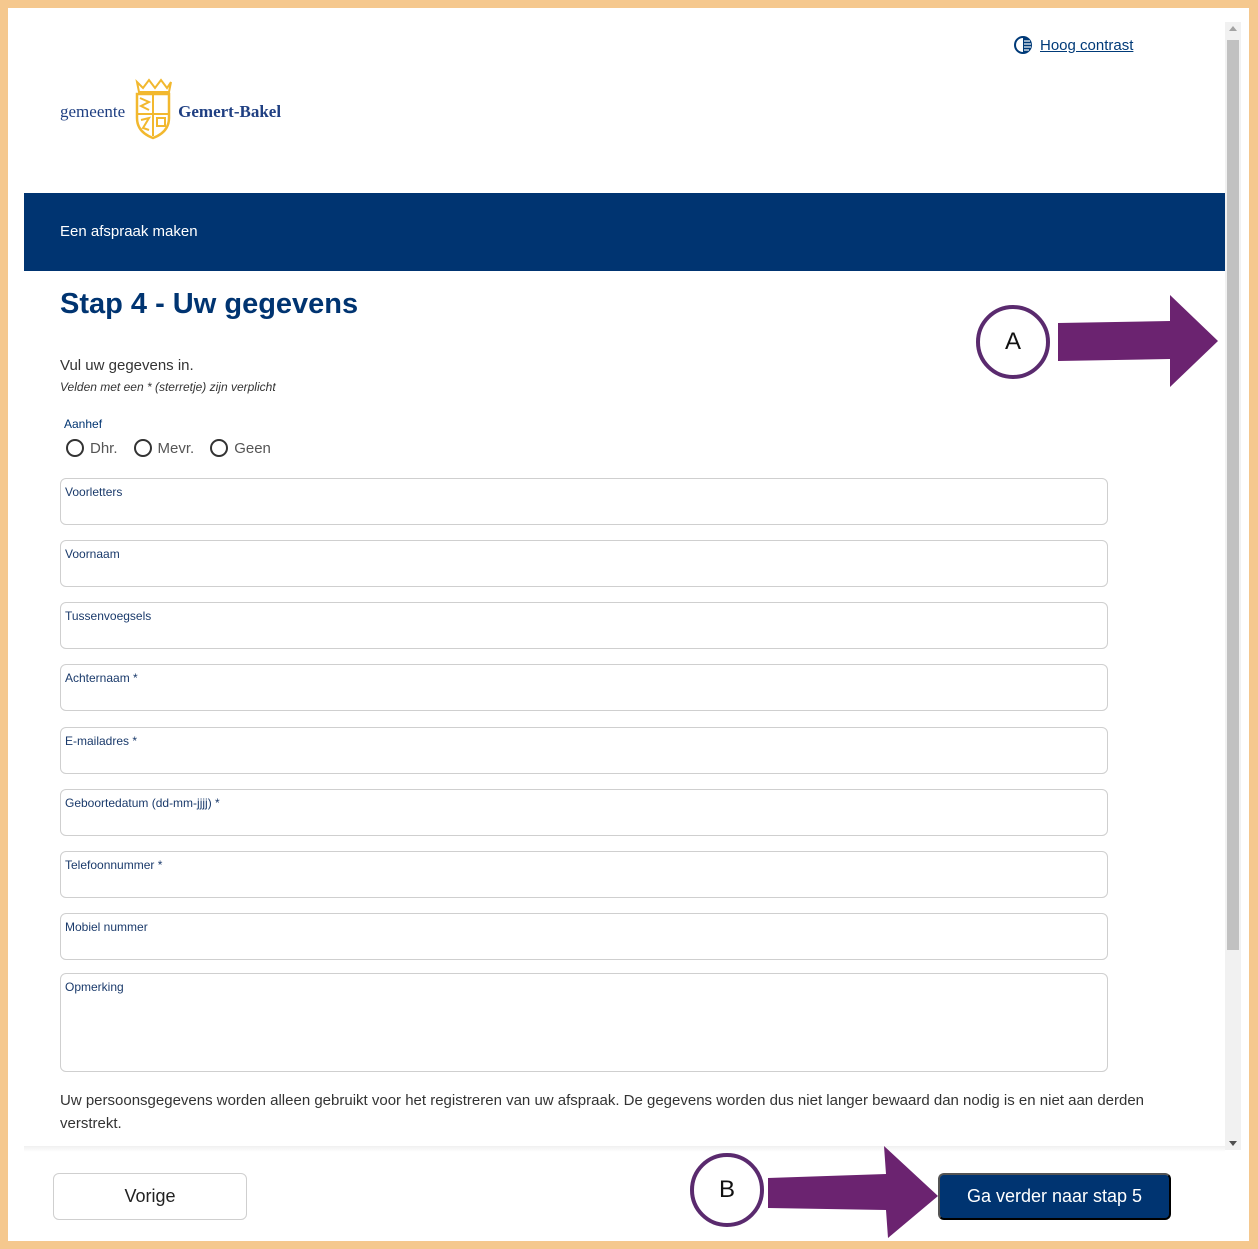 This screenshot has width=1258, height=1249. What do you see at coordinates (127, 365) in the screenshot?
I see `intro-text: Vul uw gegevens in.` at bounding box center [127, 365].